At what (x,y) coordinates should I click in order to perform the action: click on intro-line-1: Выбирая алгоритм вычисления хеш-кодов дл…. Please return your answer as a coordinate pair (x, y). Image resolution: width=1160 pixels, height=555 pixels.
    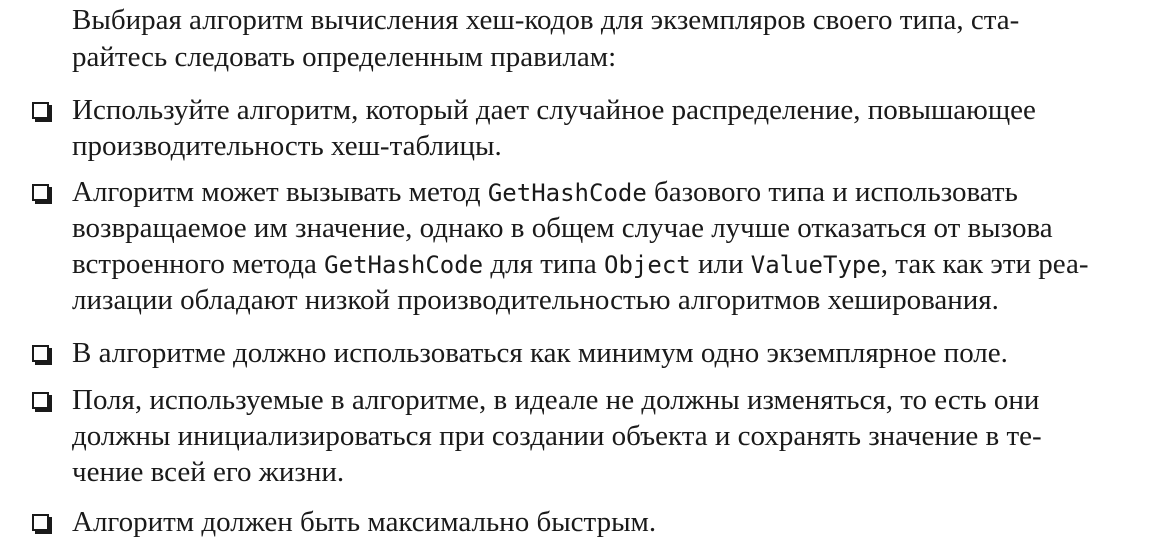
    Looking at the image, I should click on (546, 20).